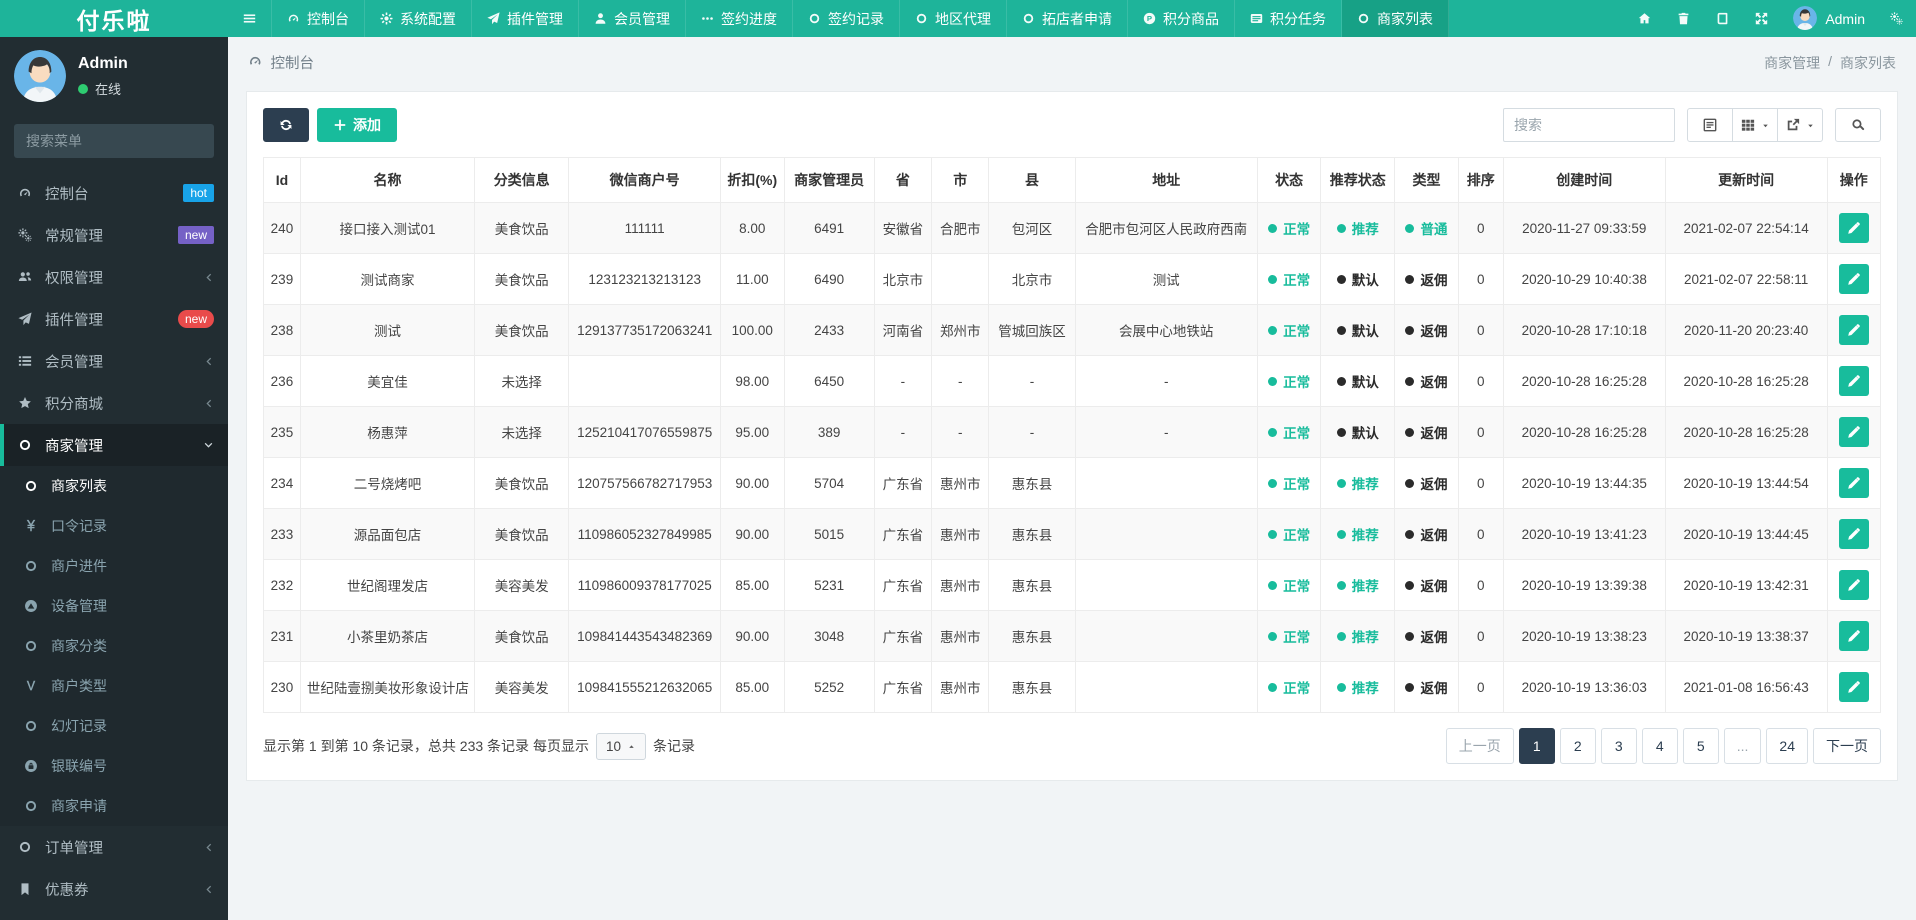 This screenshot has height=920, width=1916. Describe the element at coordinates (1618, 746) in the screenshot. I see `page-button: 3` at that location.